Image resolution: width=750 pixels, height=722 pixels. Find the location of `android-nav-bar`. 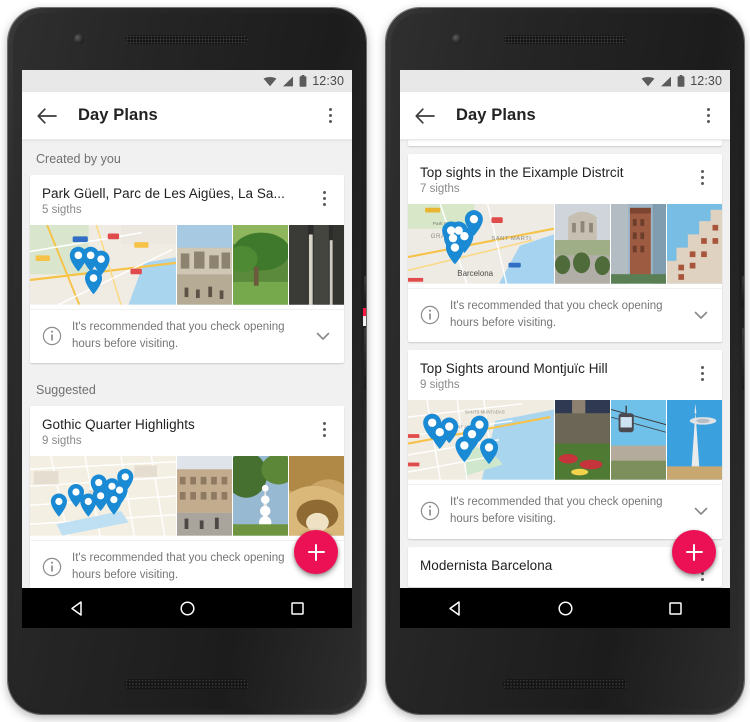

android-nav-bar is located at coordinates (187, 608).